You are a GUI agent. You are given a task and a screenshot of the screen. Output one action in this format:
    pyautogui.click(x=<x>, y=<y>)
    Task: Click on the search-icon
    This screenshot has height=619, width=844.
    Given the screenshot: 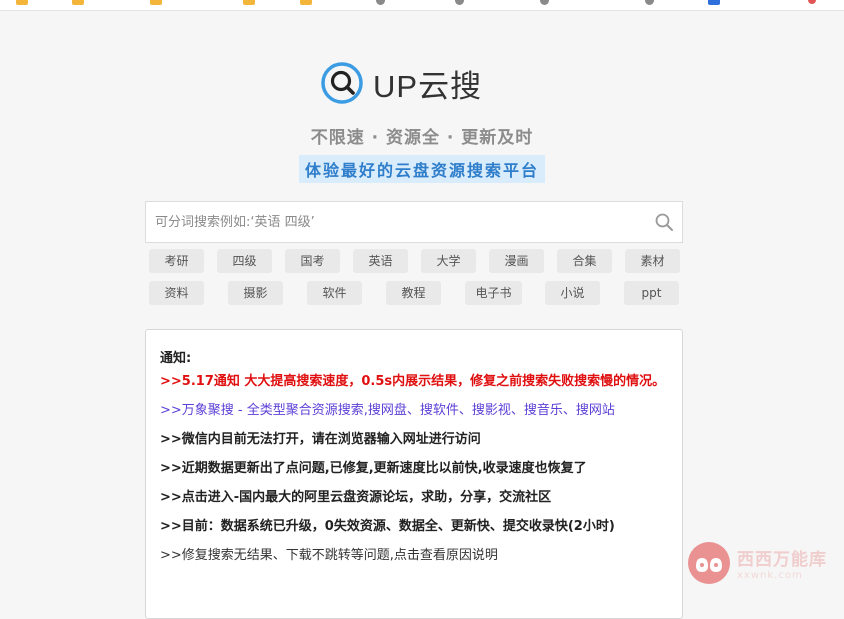 What is the action you would take?
    pyautogui.click(x=664, y=222)
    